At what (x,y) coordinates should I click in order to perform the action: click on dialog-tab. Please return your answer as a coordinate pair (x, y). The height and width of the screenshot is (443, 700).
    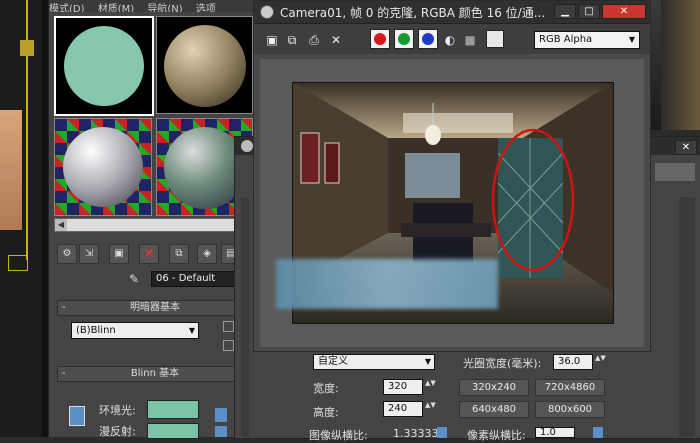
    Looking at the image, I should click on (675, 172).